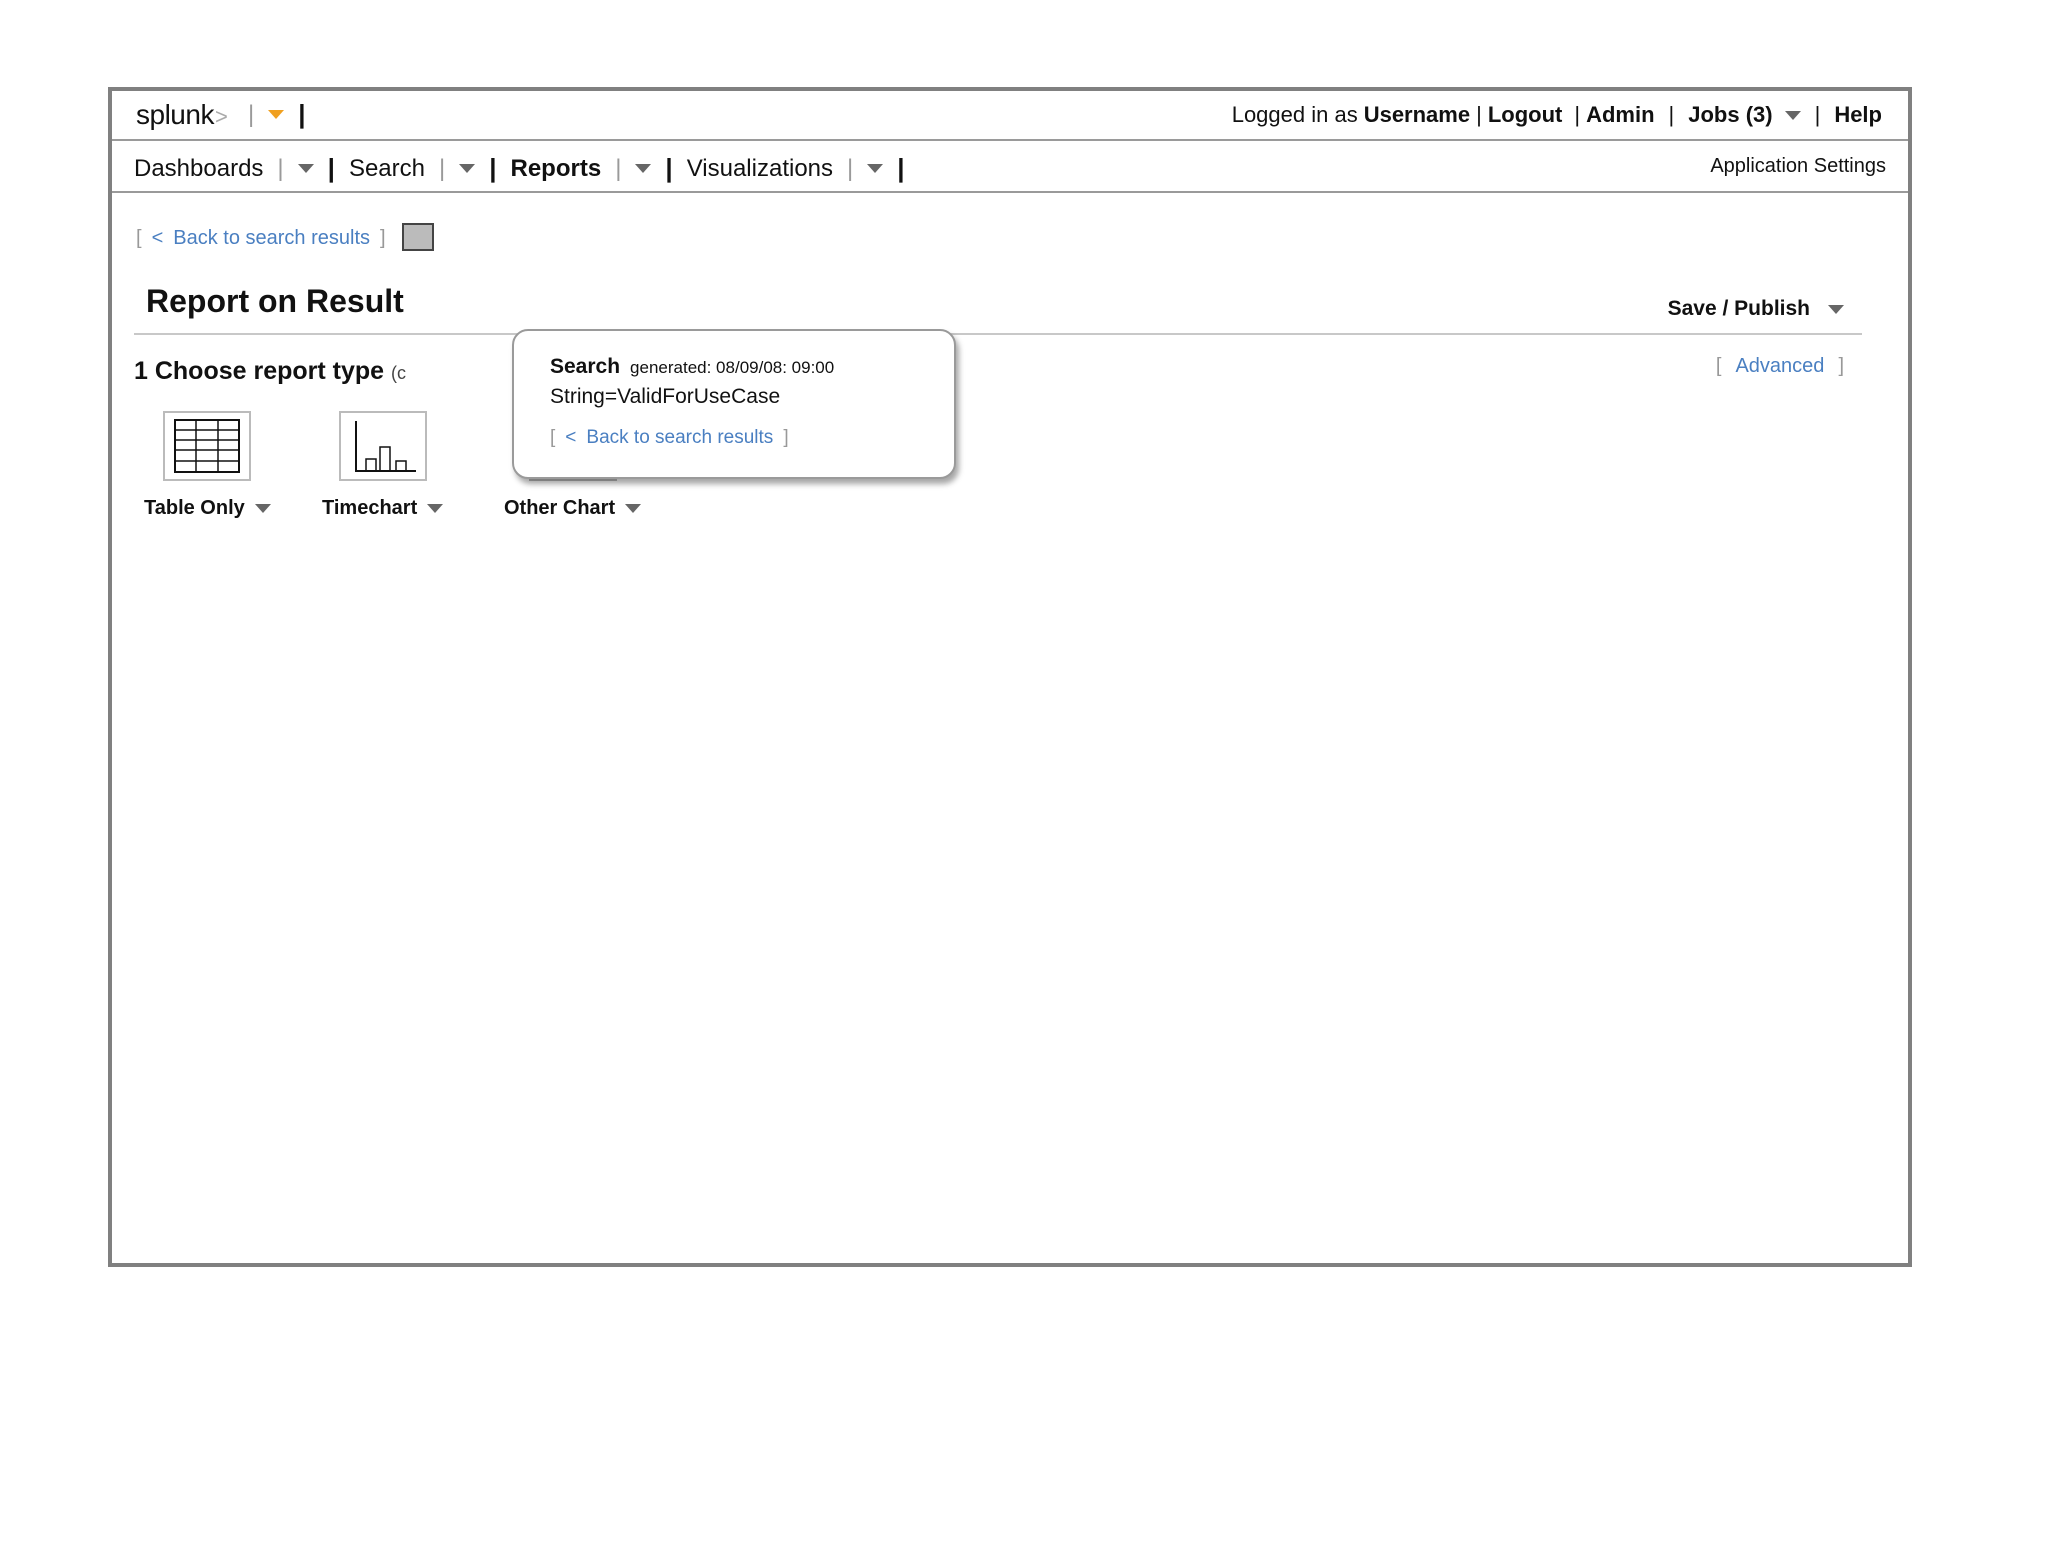 The image size is (2048, 1566). I want to click on dashboards-dropdown-chevron-icon, so click(305, 168).